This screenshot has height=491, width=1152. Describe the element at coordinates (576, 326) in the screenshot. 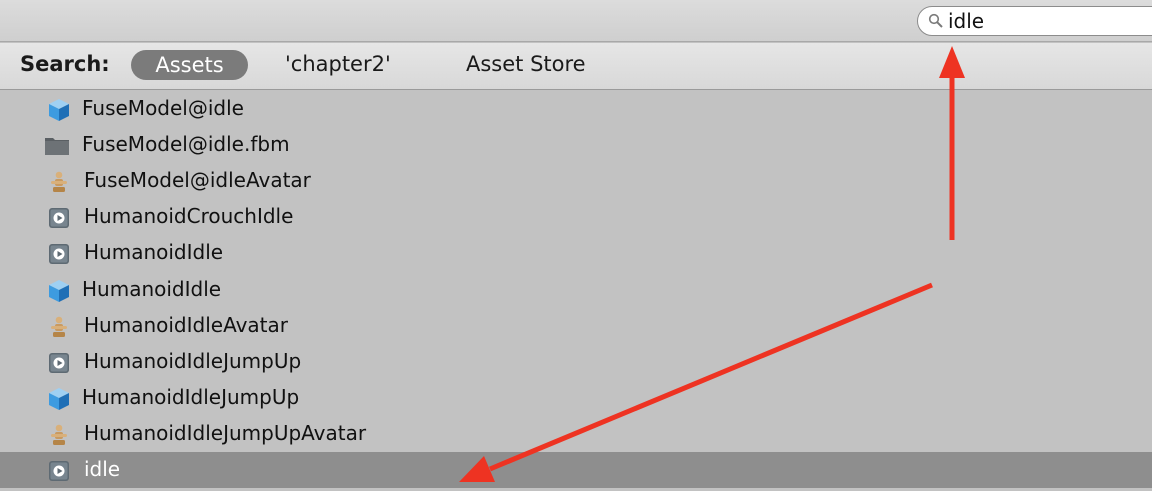

I see `result-row: HumanoidIdleAvatar` at that location.